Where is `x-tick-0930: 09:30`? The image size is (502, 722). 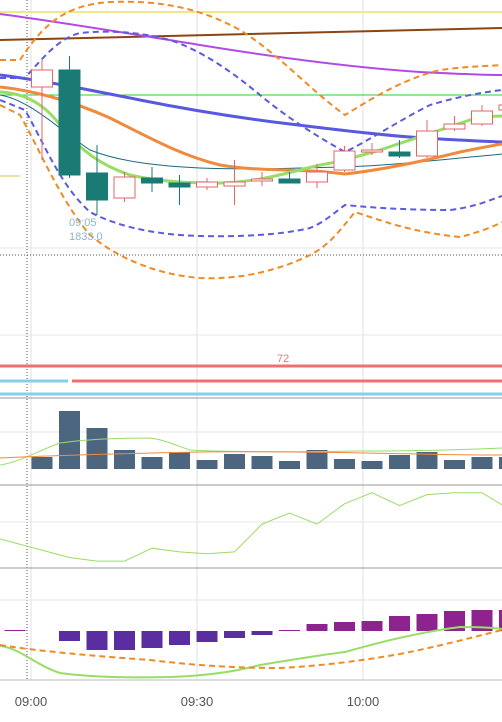
x-tick-0930: 09:30 is located at coordinates (197, 701).